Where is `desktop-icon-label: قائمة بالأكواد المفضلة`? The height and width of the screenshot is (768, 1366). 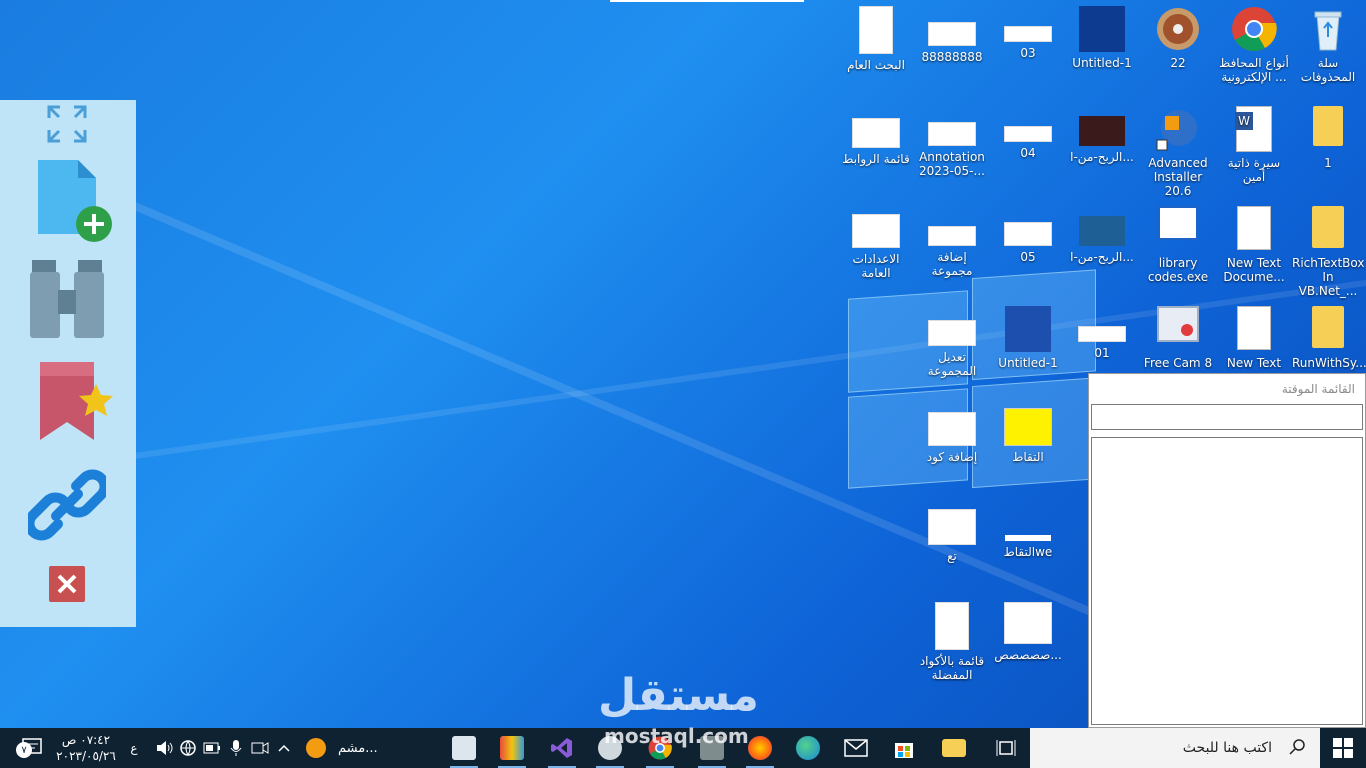
desktop-icon-label: قائمة بالأكواد المفضلة is located at coordinates (952, 668).